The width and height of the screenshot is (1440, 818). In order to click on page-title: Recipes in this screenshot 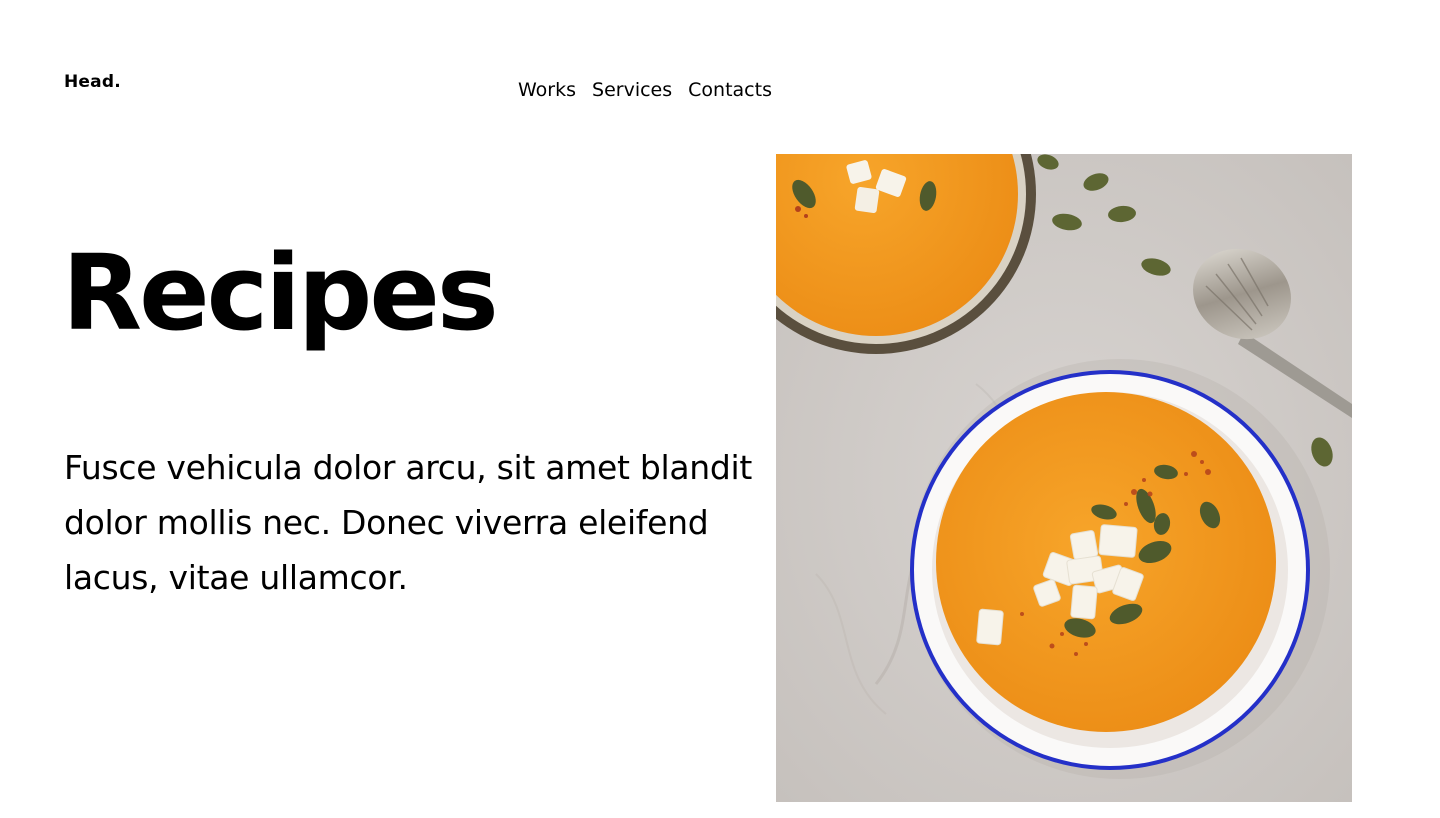, I will do `click(280, 293)`.